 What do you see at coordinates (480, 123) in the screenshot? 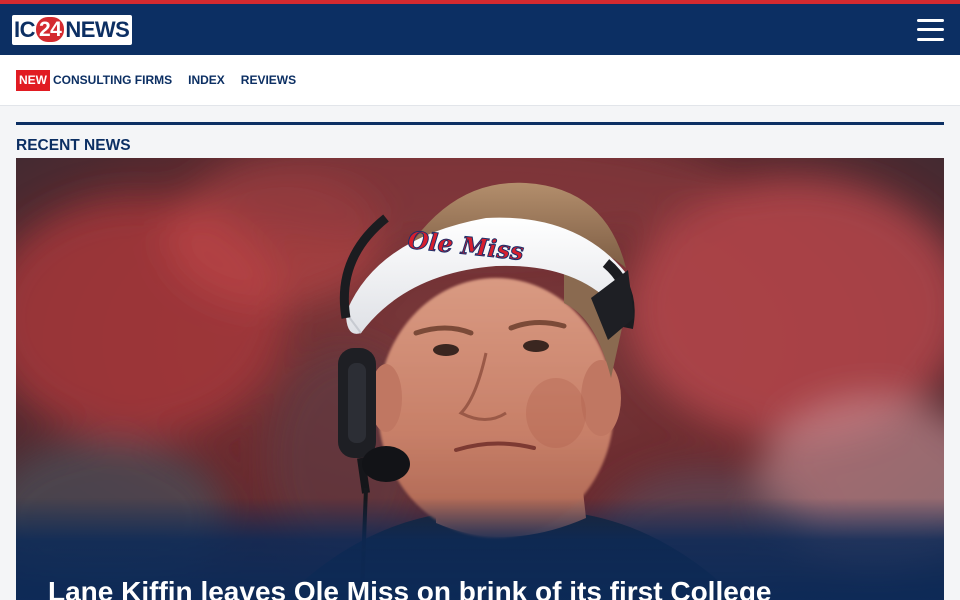
I see `section-divider` at bounding box center [480, 123].